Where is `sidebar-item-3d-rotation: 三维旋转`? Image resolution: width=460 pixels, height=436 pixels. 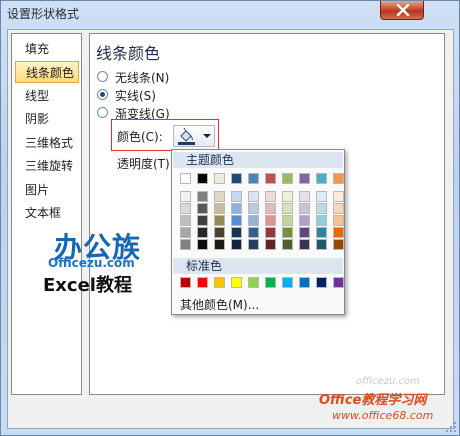
sidebar-item-3d-rotation: 三维旋转 is located at coordinates (47, 166).